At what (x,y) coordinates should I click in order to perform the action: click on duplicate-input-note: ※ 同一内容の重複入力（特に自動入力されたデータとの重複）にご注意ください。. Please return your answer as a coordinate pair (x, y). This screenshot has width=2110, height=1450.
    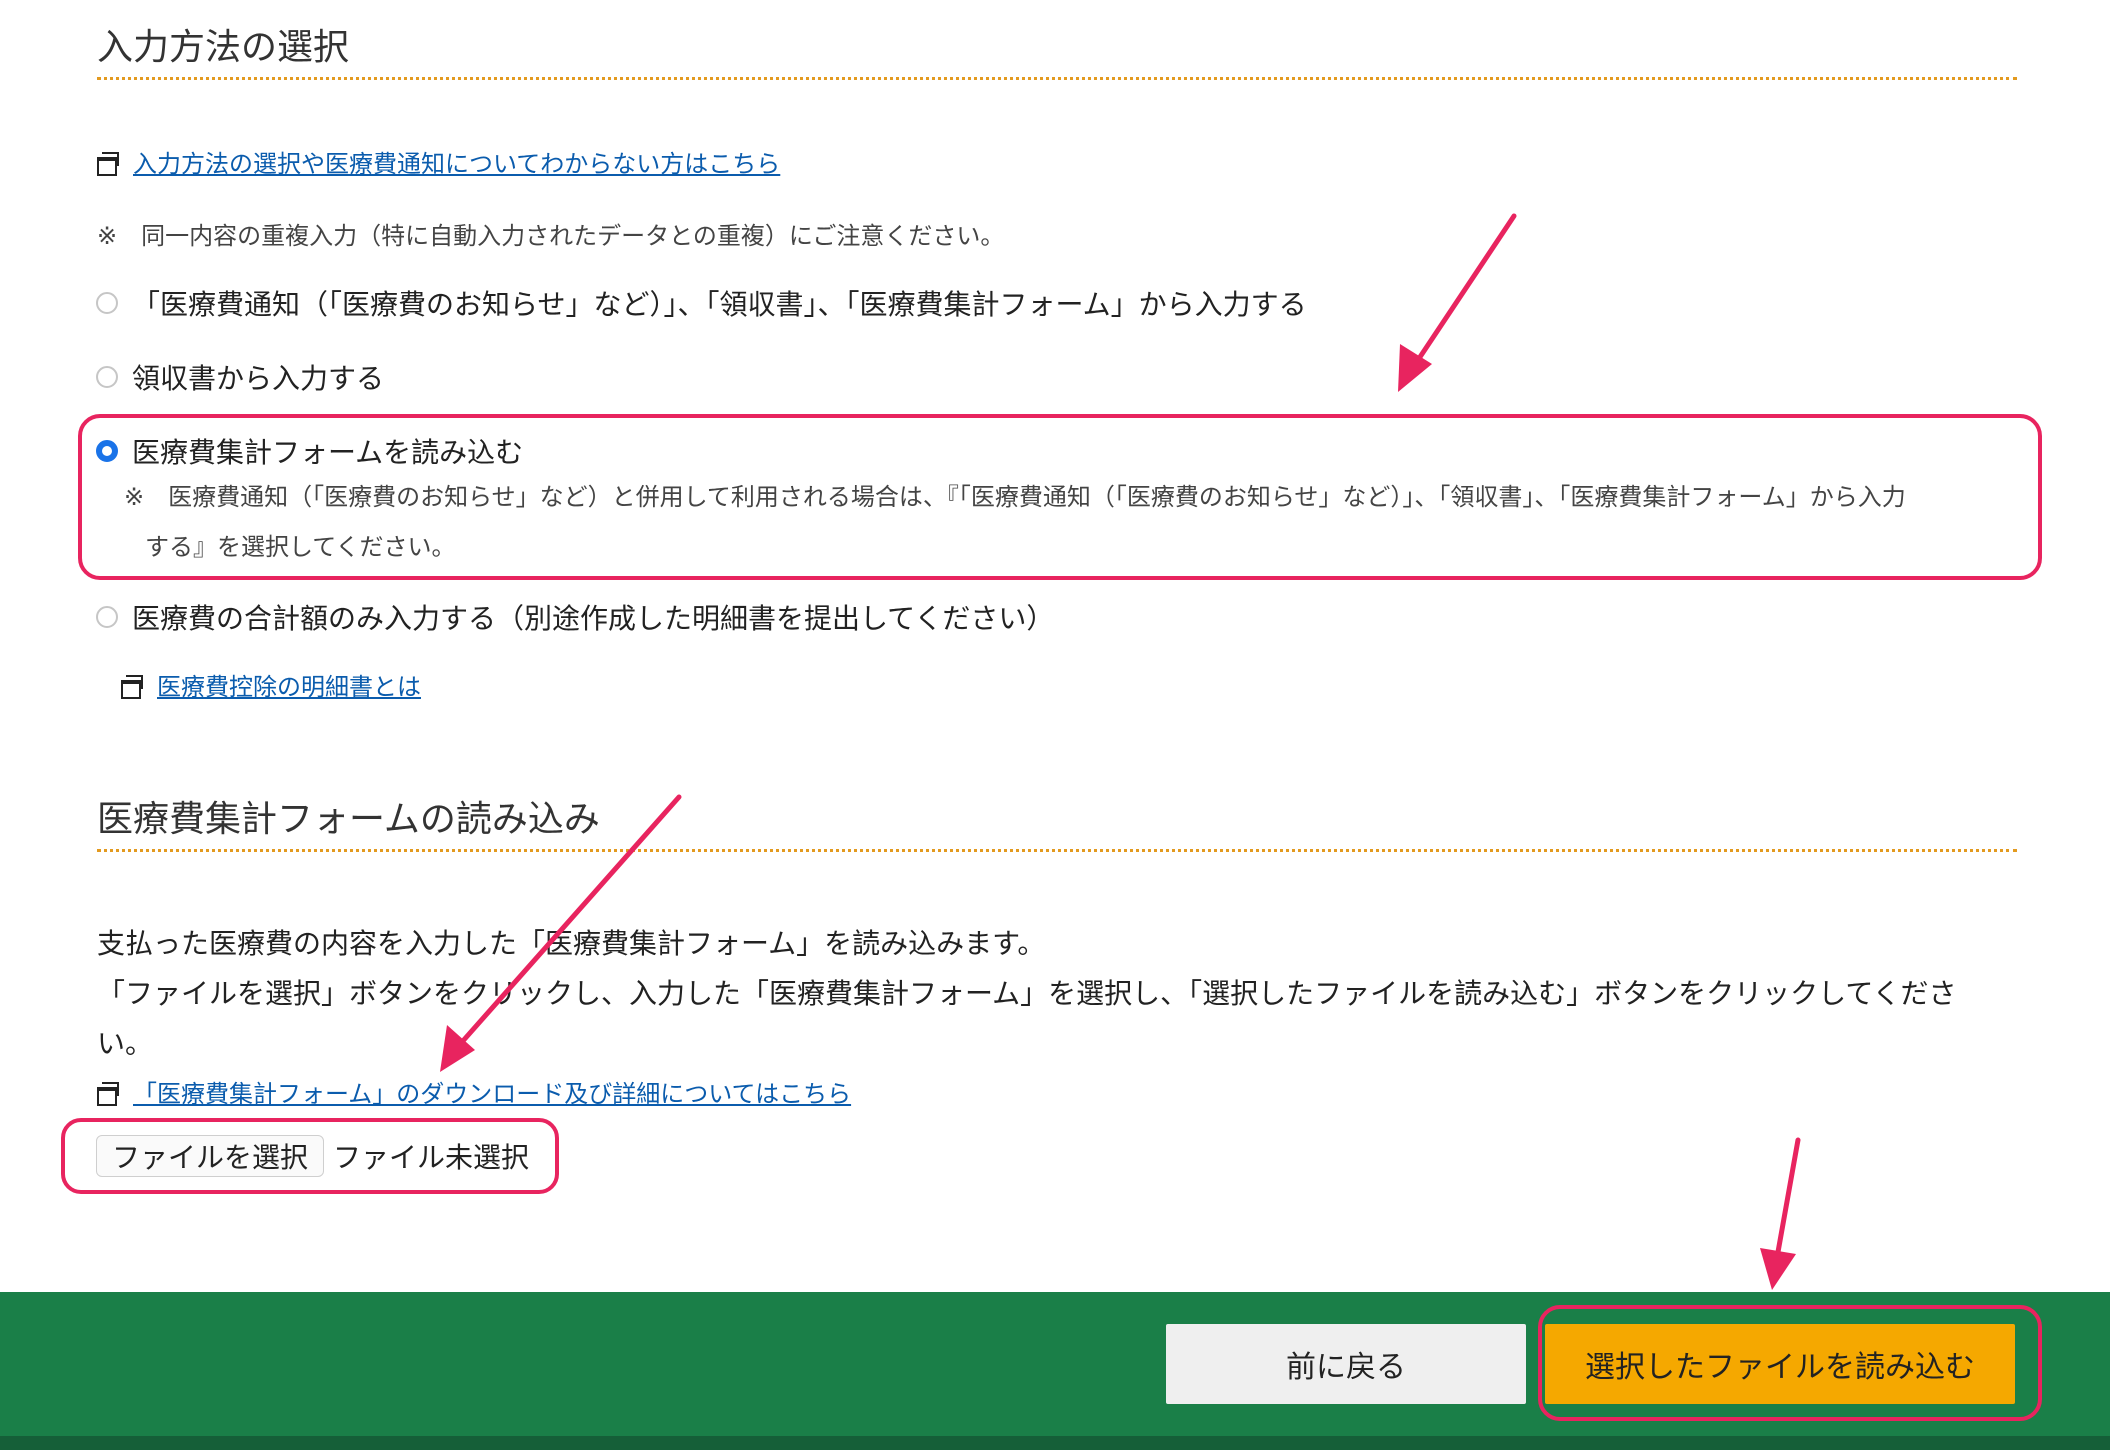
    Looking at the image, I should click on (551, 236).